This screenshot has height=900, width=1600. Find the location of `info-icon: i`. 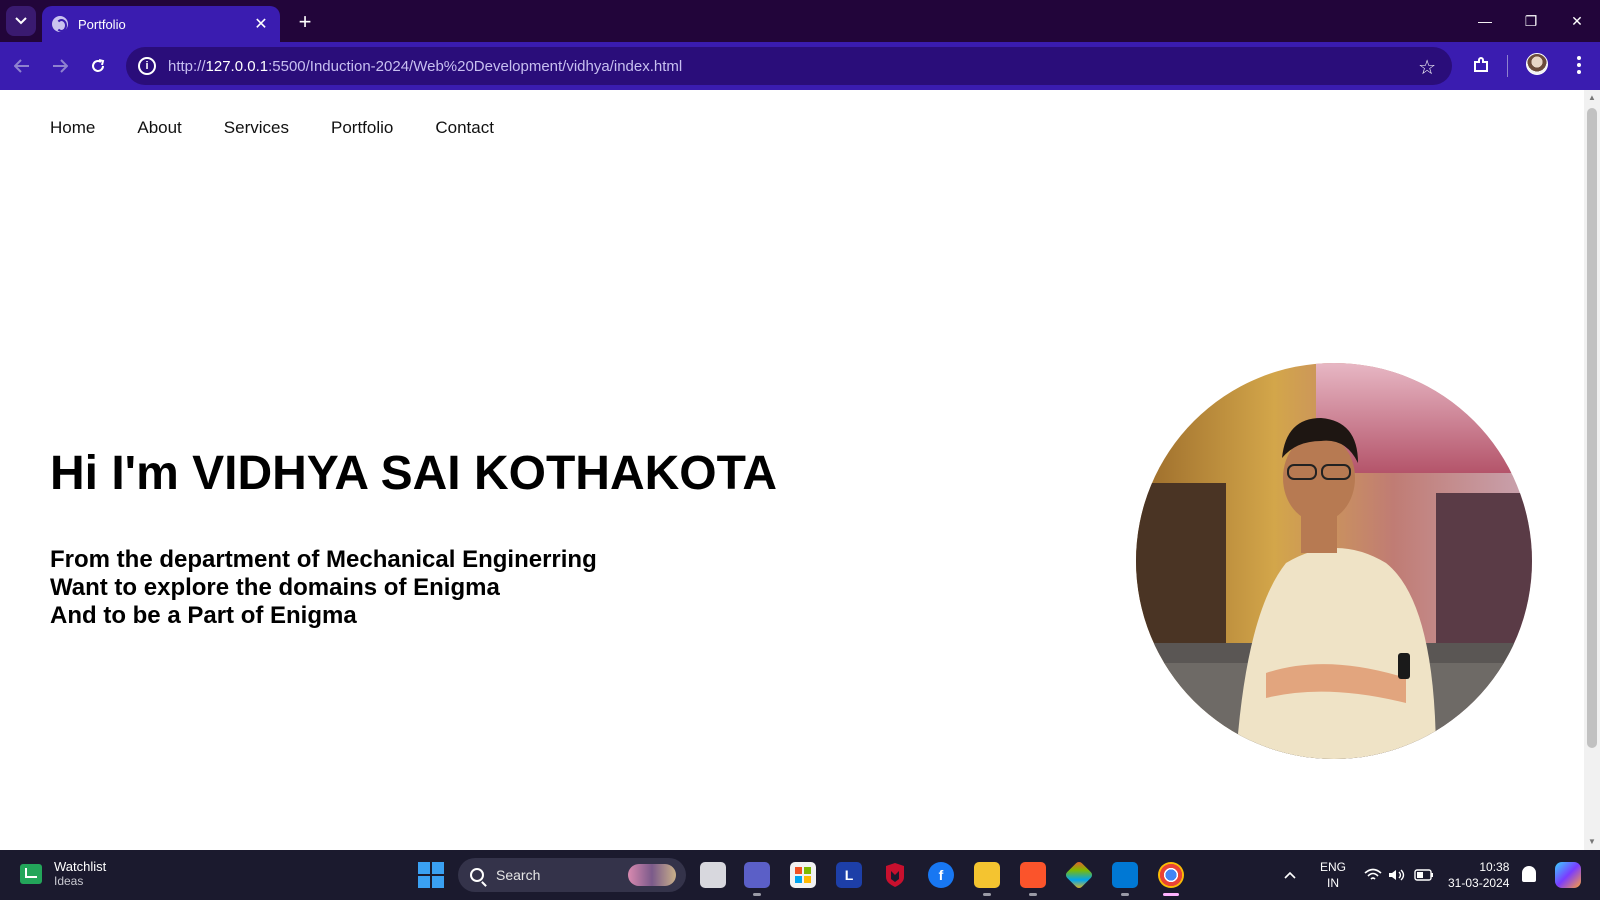

info-icon: i is located at coordinates (147, 66).